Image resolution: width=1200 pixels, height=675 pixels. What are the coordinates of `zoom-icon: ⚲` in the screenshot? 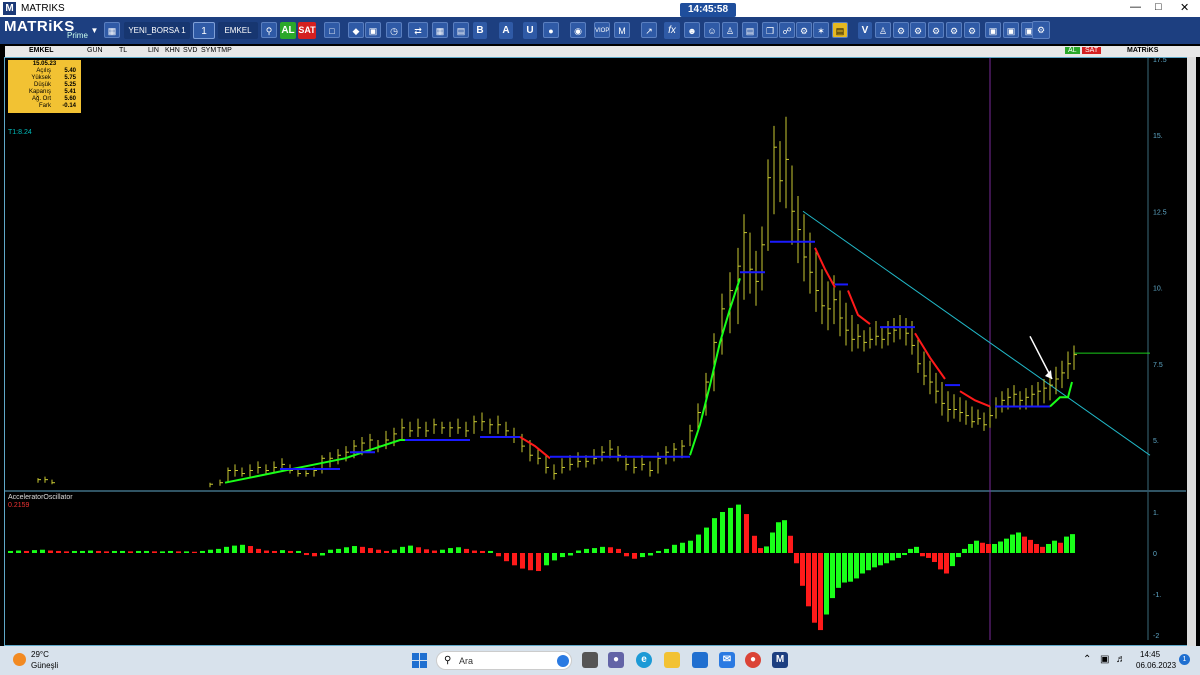 It's located at (269, 30).